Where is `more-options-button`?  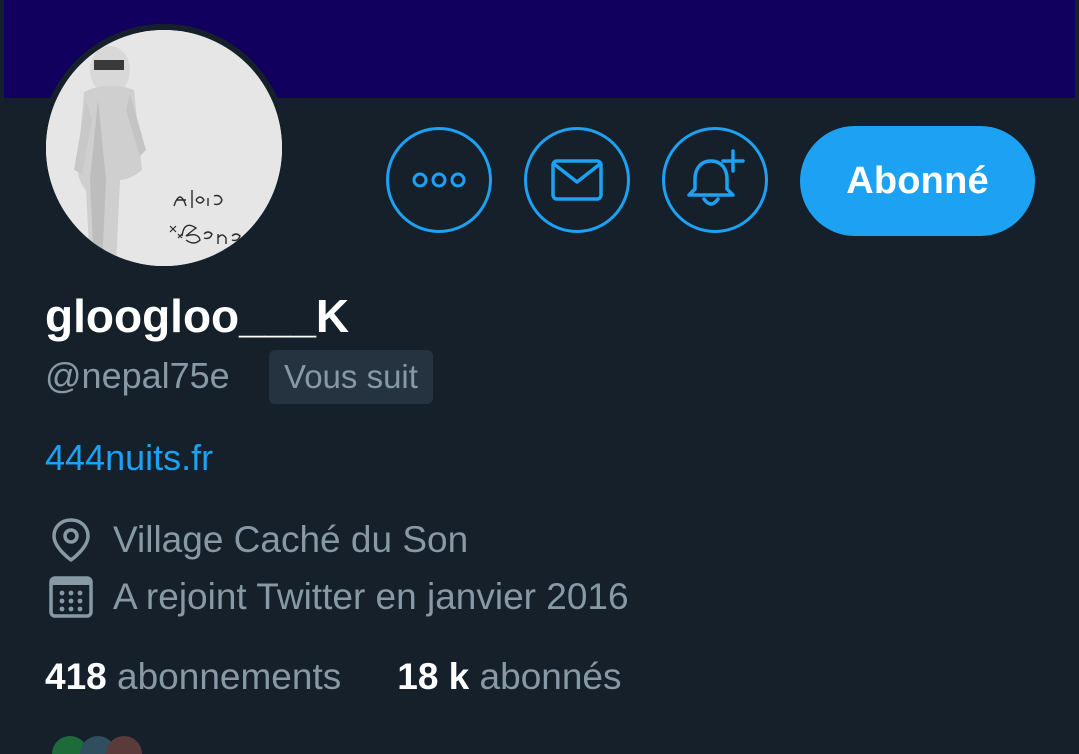
more-options-button is located at coordinates (439, 180).